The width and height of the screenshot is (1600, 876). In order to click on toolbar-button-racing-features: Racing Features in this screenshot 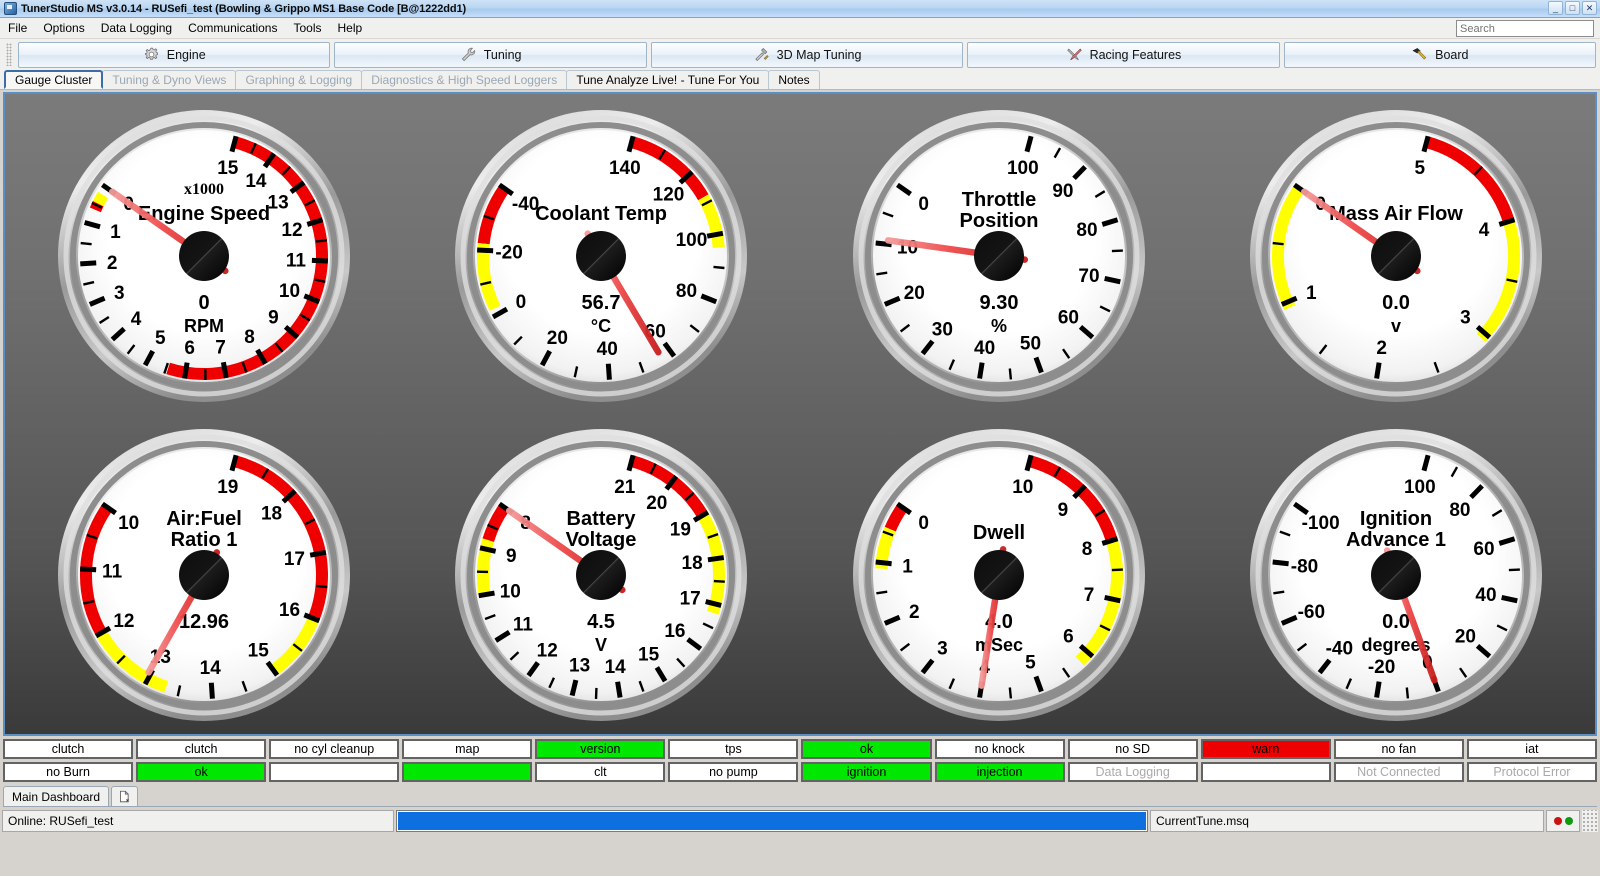, I will do `click(1123, 54)`.